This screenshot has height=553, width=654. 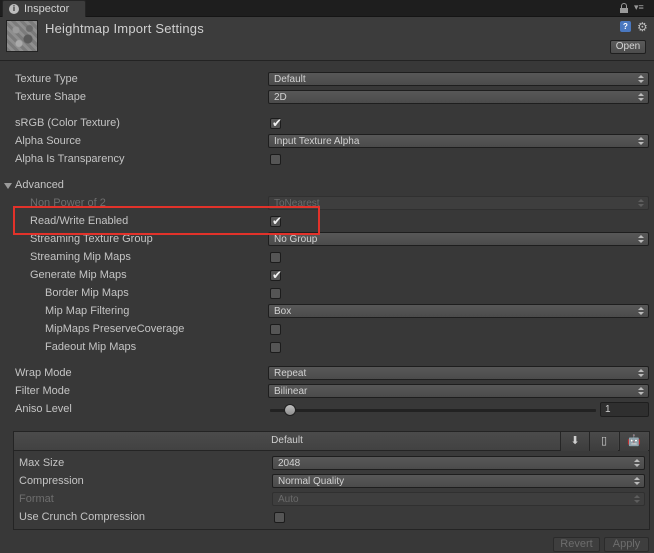 I want to click on row-alpha-source: Alpha Source Input Texture Alpha, so click(x=327, y=142).